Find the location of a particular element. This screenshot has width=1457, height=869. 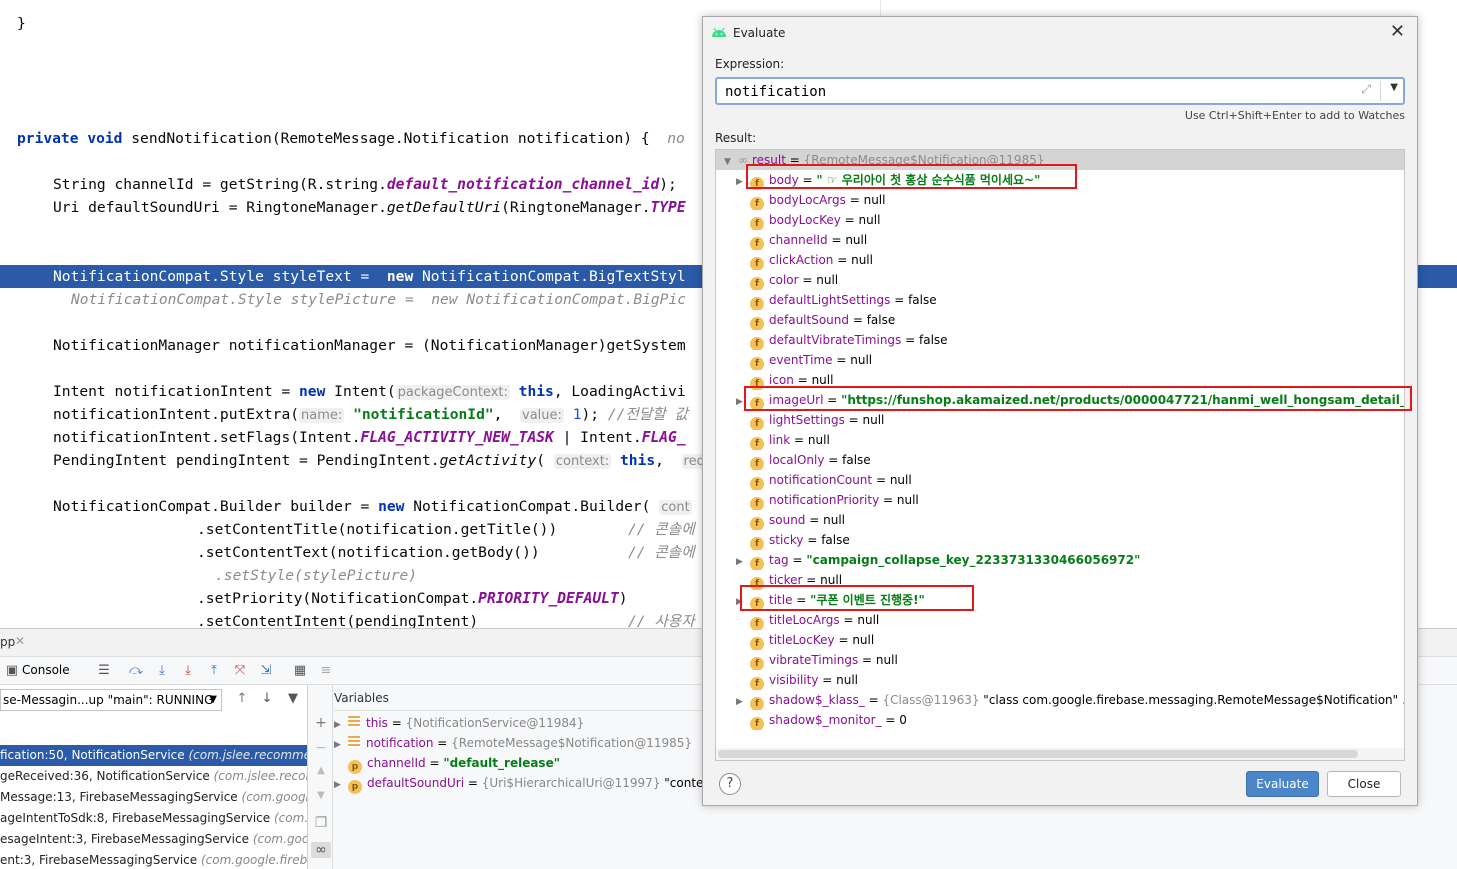

result-field-row: f link = null is located at coordinates (1060, 440).